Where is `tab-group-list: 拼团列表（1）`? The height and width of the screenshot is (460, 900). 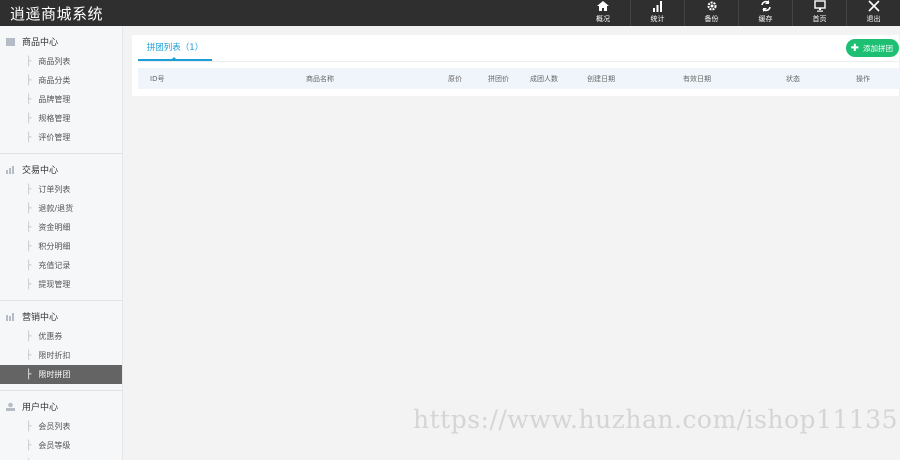 tab-group-list: 拼团列表（1） is located at coordinates (175, 48).